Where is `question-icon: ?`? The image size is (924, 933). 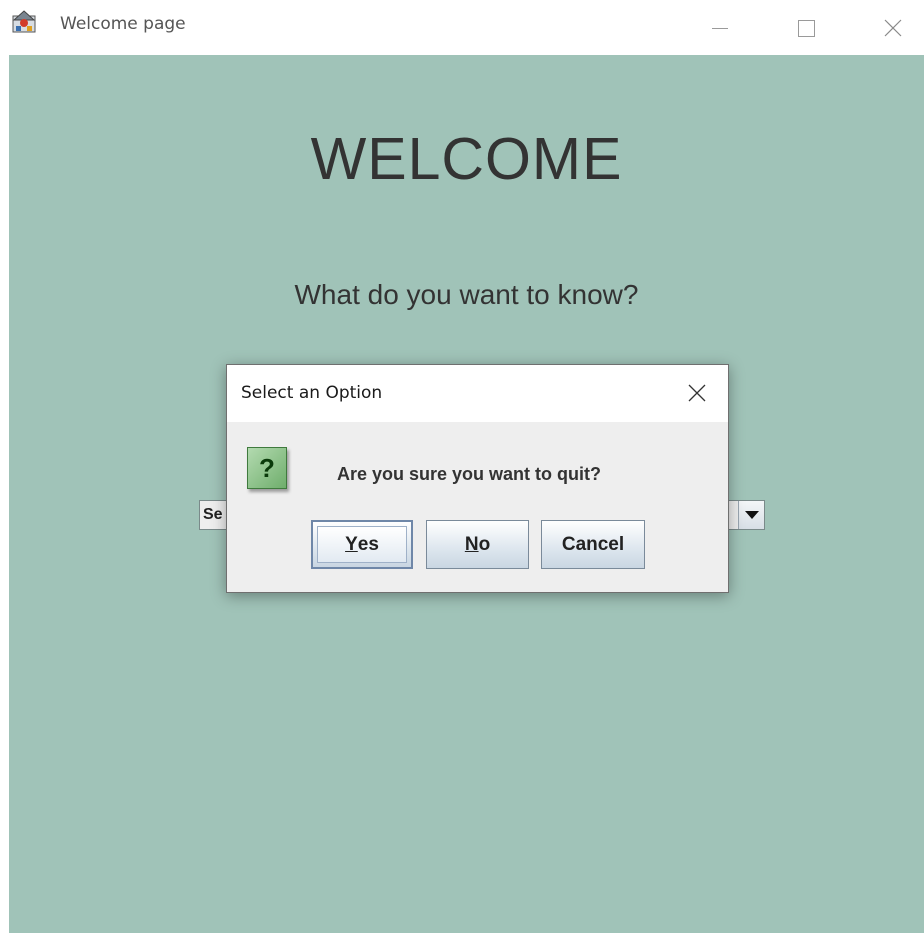 question-icon: ? is located at coordinates (267, 468).